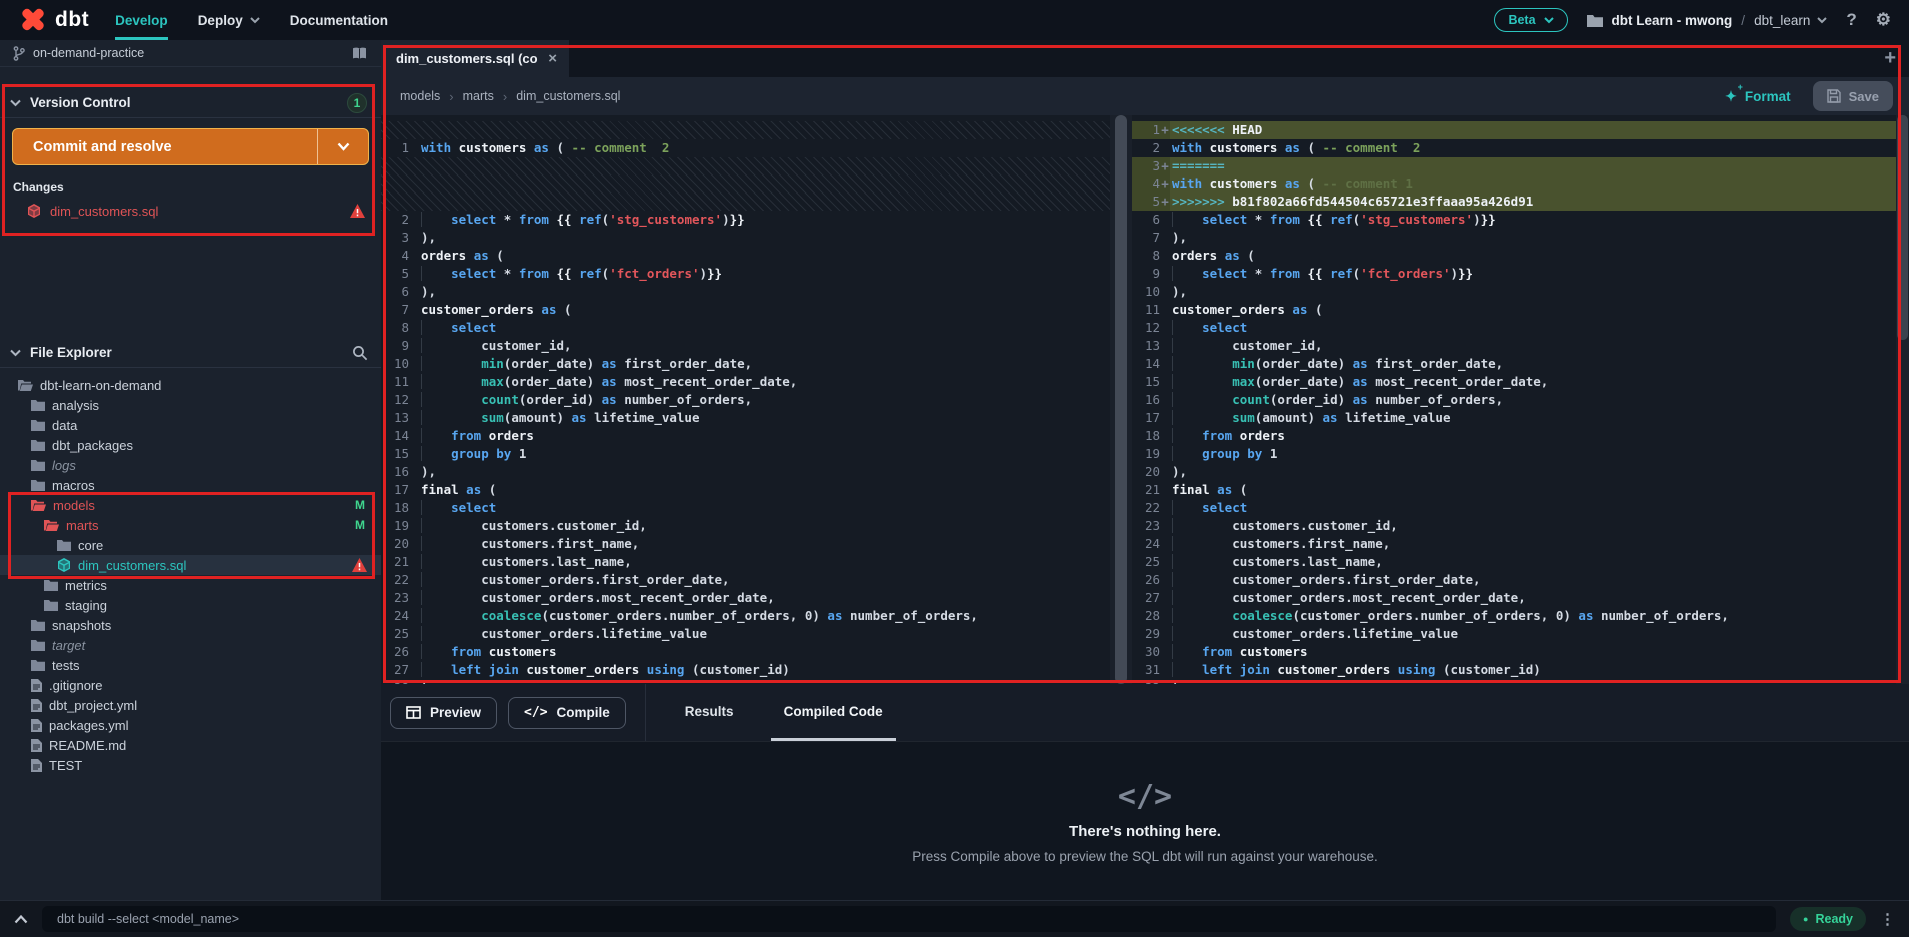 This screenshot has height=937, width=1909. Describe the element at coordinates (1514, 346) in the screenshot. I see `code-line: 13 customer_id,` at that location.